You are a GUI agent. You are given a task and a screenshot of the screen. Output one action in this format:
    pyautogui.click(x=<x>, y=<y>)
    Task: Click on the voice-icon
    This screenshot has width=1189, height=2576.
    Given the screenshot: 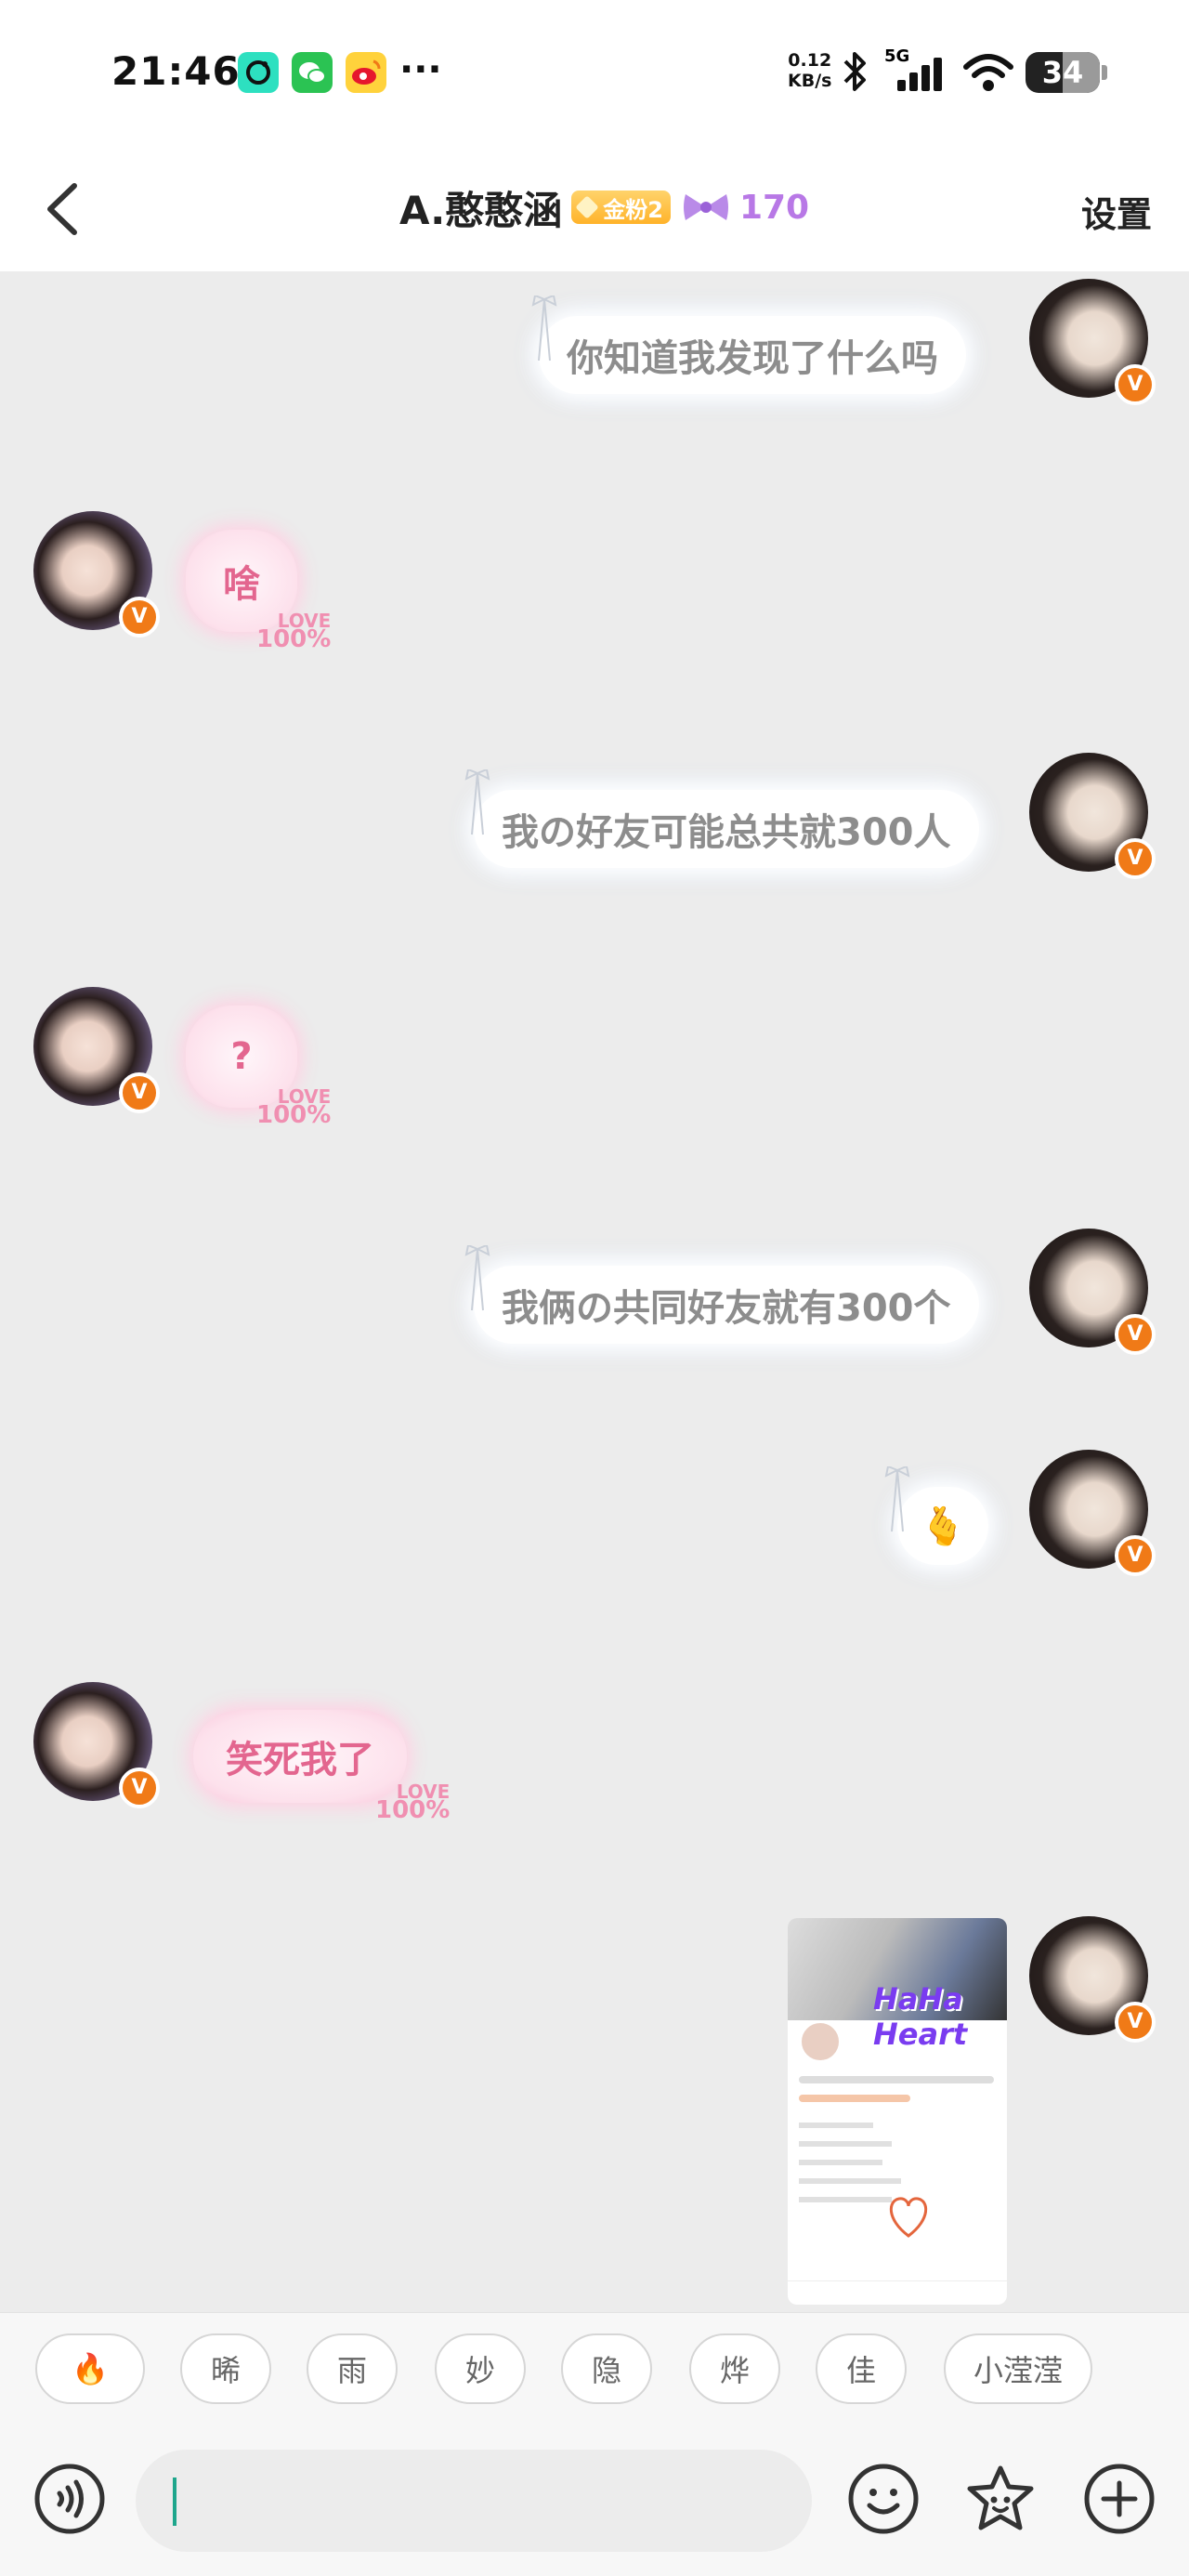 What is the action you would take?
    pyautogui.click(x=69, y=2499)
    